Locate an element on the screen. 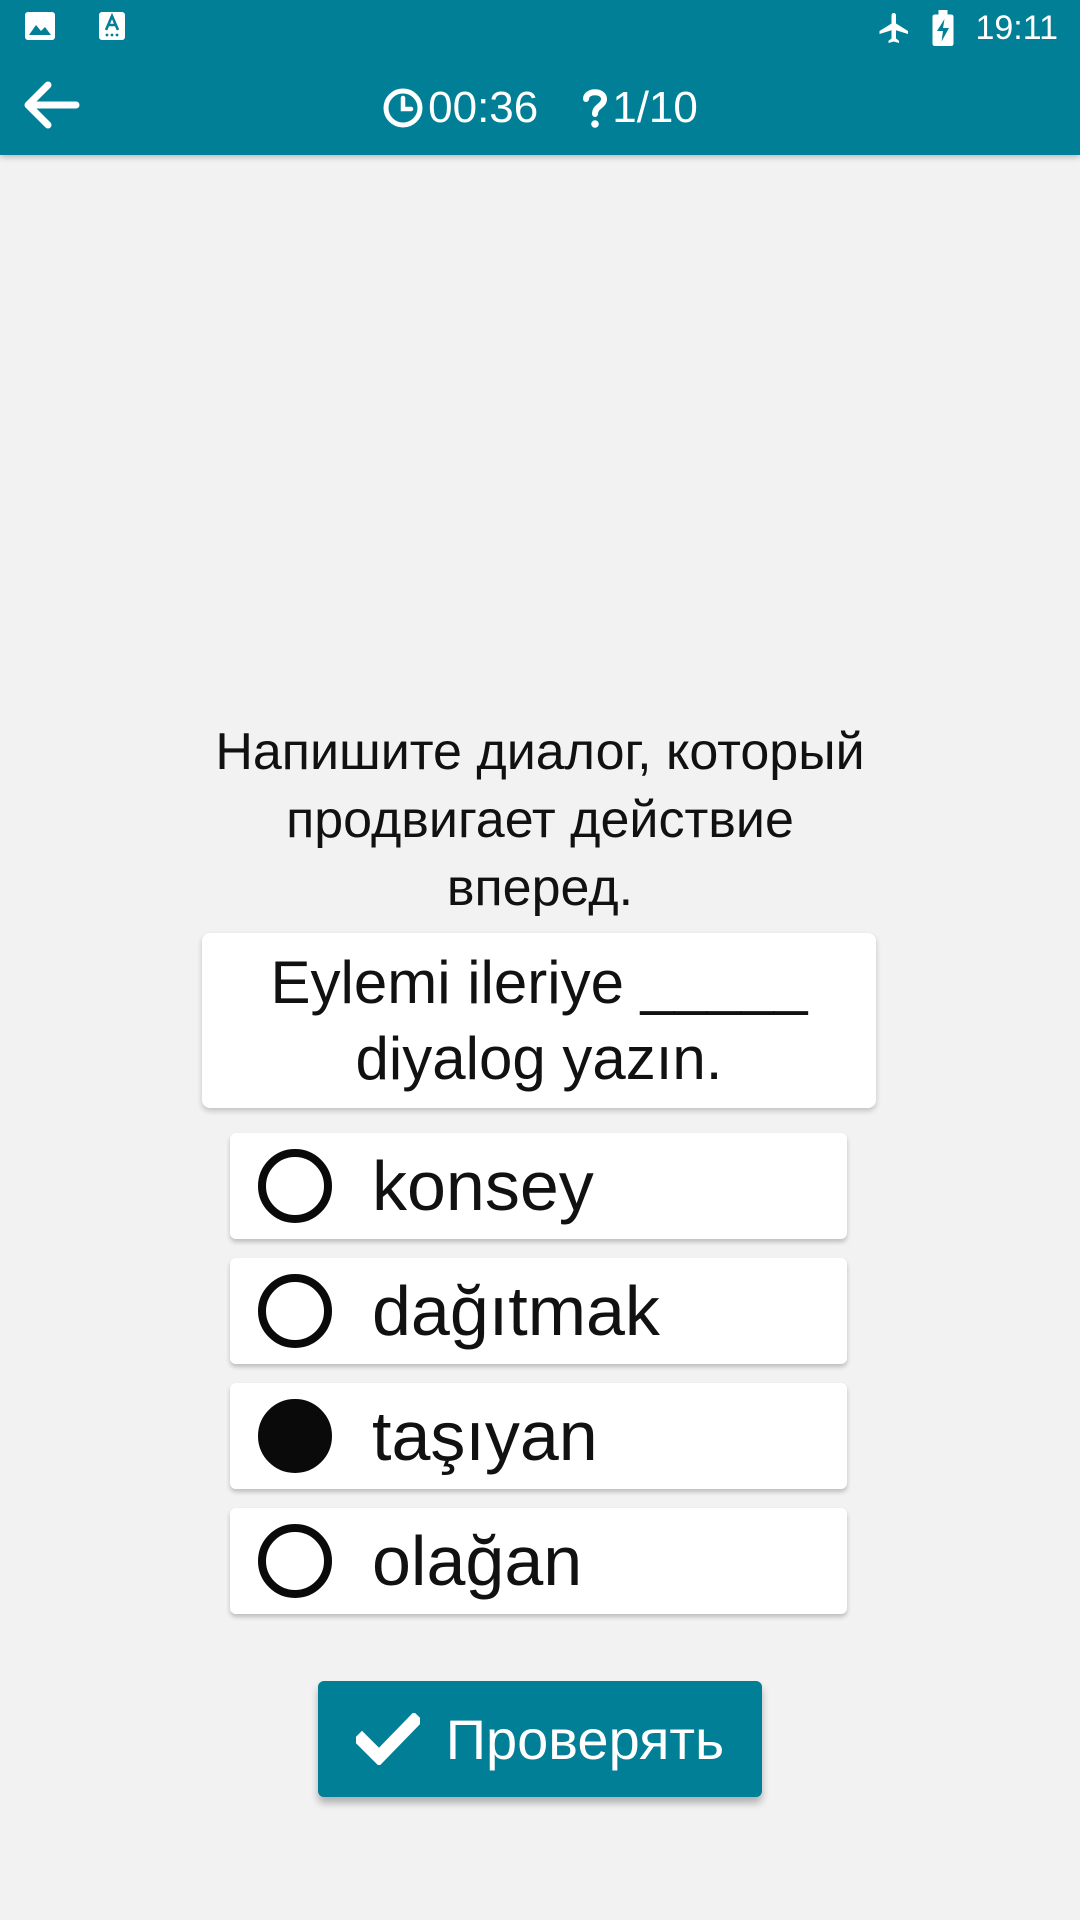  option-tasiyan: taşıyan is located at coordinates (538, 1436).